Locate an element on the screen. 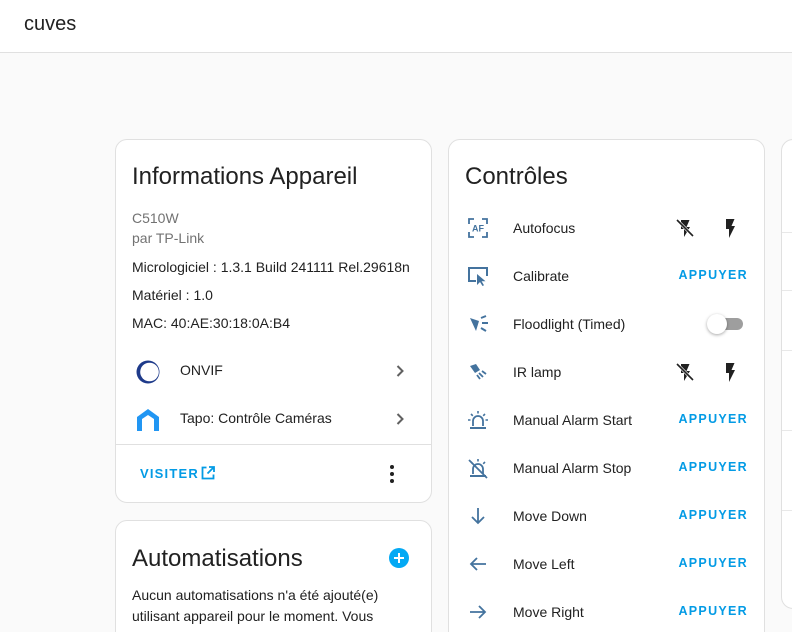 This screenshot has height=632, width=792. device-mac: MAC: 40:AE:30:18:0A:B4 is located at coordinates (211, 323).